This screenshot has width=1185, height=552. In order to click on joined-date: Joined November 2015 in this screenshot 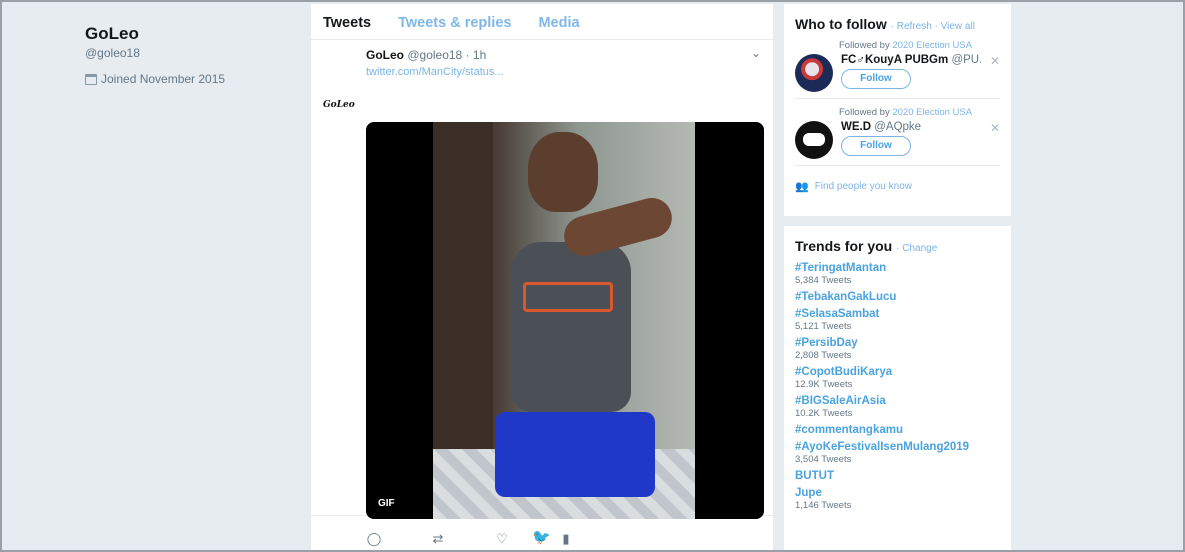, I will do `click(185, 79)`.